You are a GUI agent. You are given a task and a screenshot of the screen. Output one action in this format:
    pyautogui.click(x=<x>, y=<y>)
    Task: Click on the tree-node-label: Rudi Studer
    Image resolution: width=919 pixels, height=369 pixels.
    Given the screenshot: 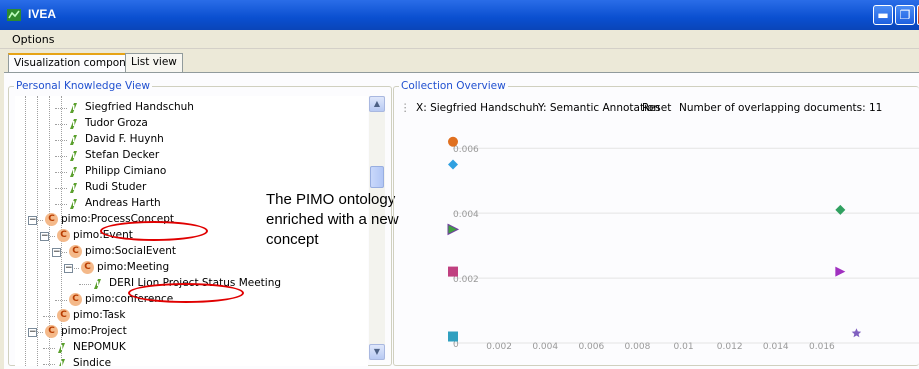 What is the action you would take?
    pyautogui.click(x=116, y=187)
    